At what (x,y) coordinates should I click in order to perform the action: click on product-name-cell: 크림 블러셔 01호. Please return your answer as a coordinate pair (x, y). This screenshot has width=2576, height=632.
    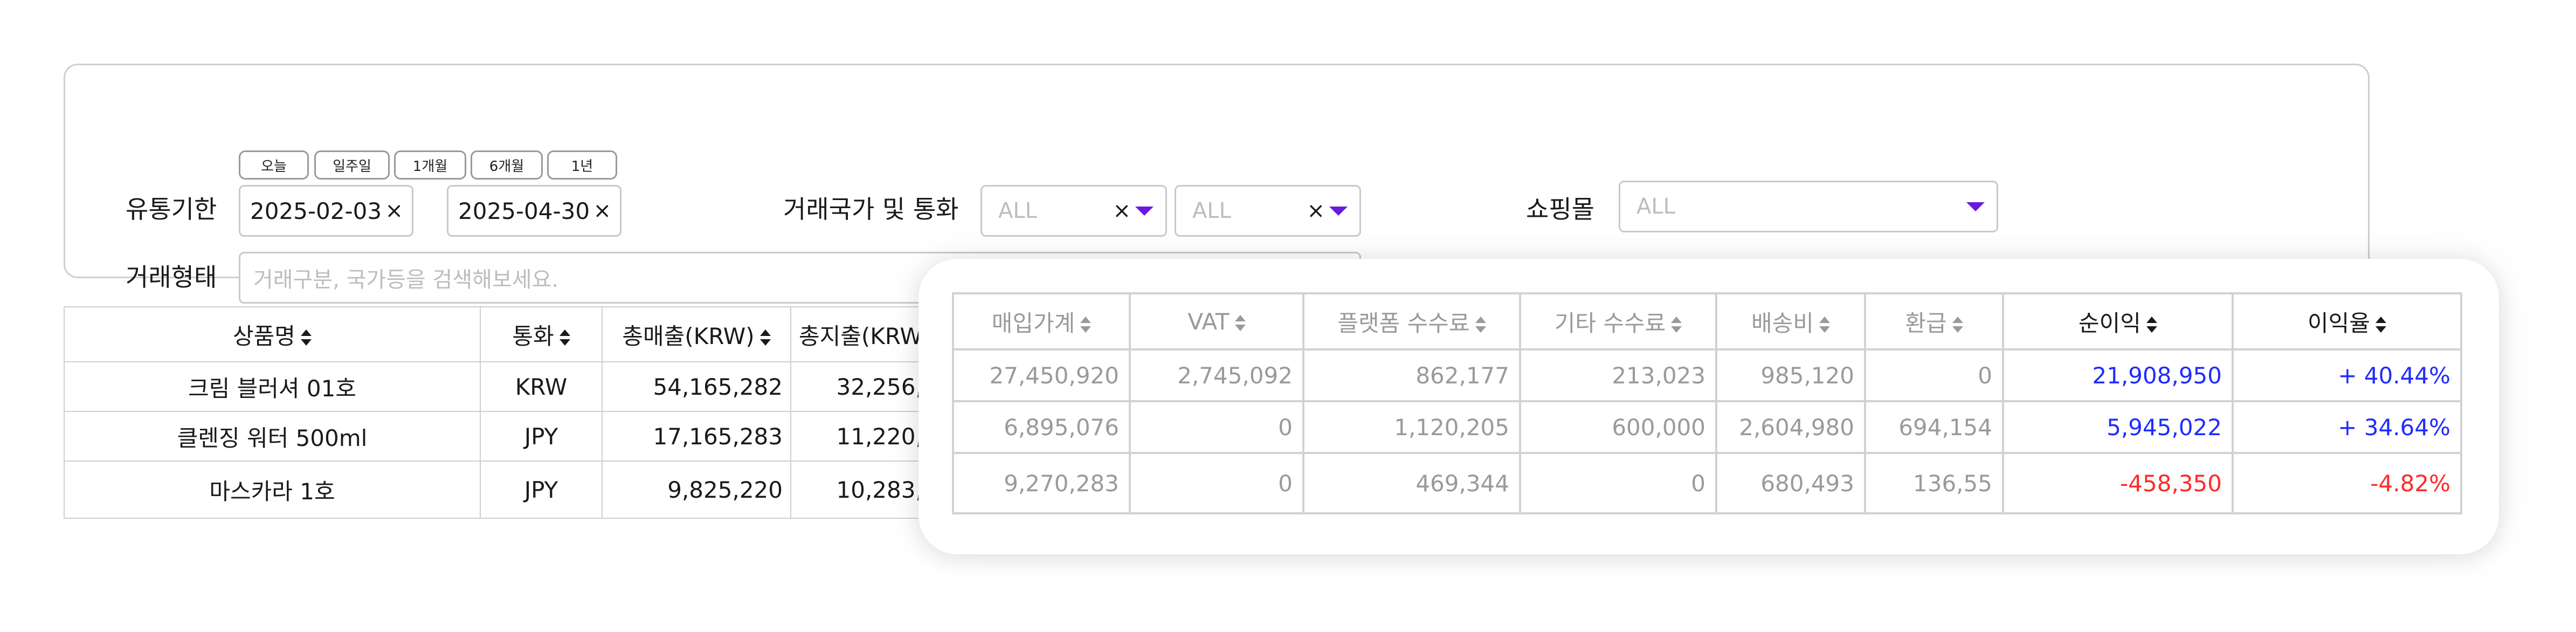
    Looking at the image, I should click on (272, 386).